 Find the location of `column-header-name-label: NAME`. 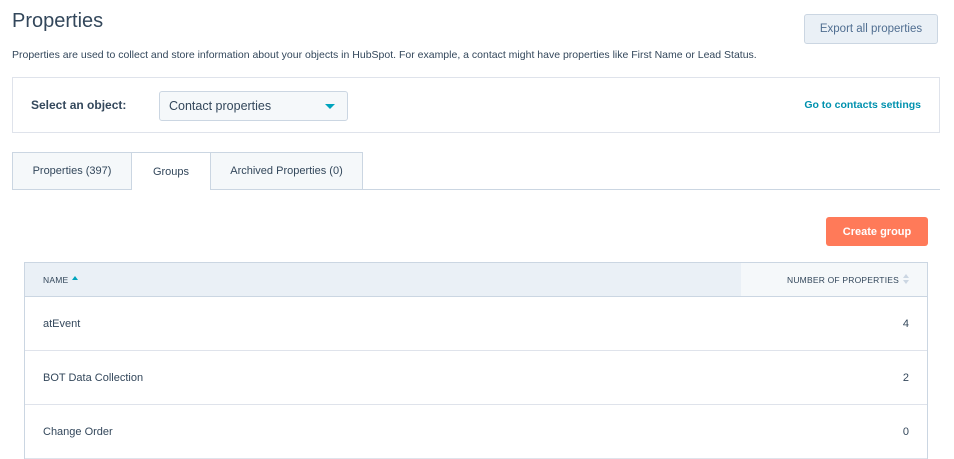

column-header-name-label: NAME is located at coordinates (56, 280).